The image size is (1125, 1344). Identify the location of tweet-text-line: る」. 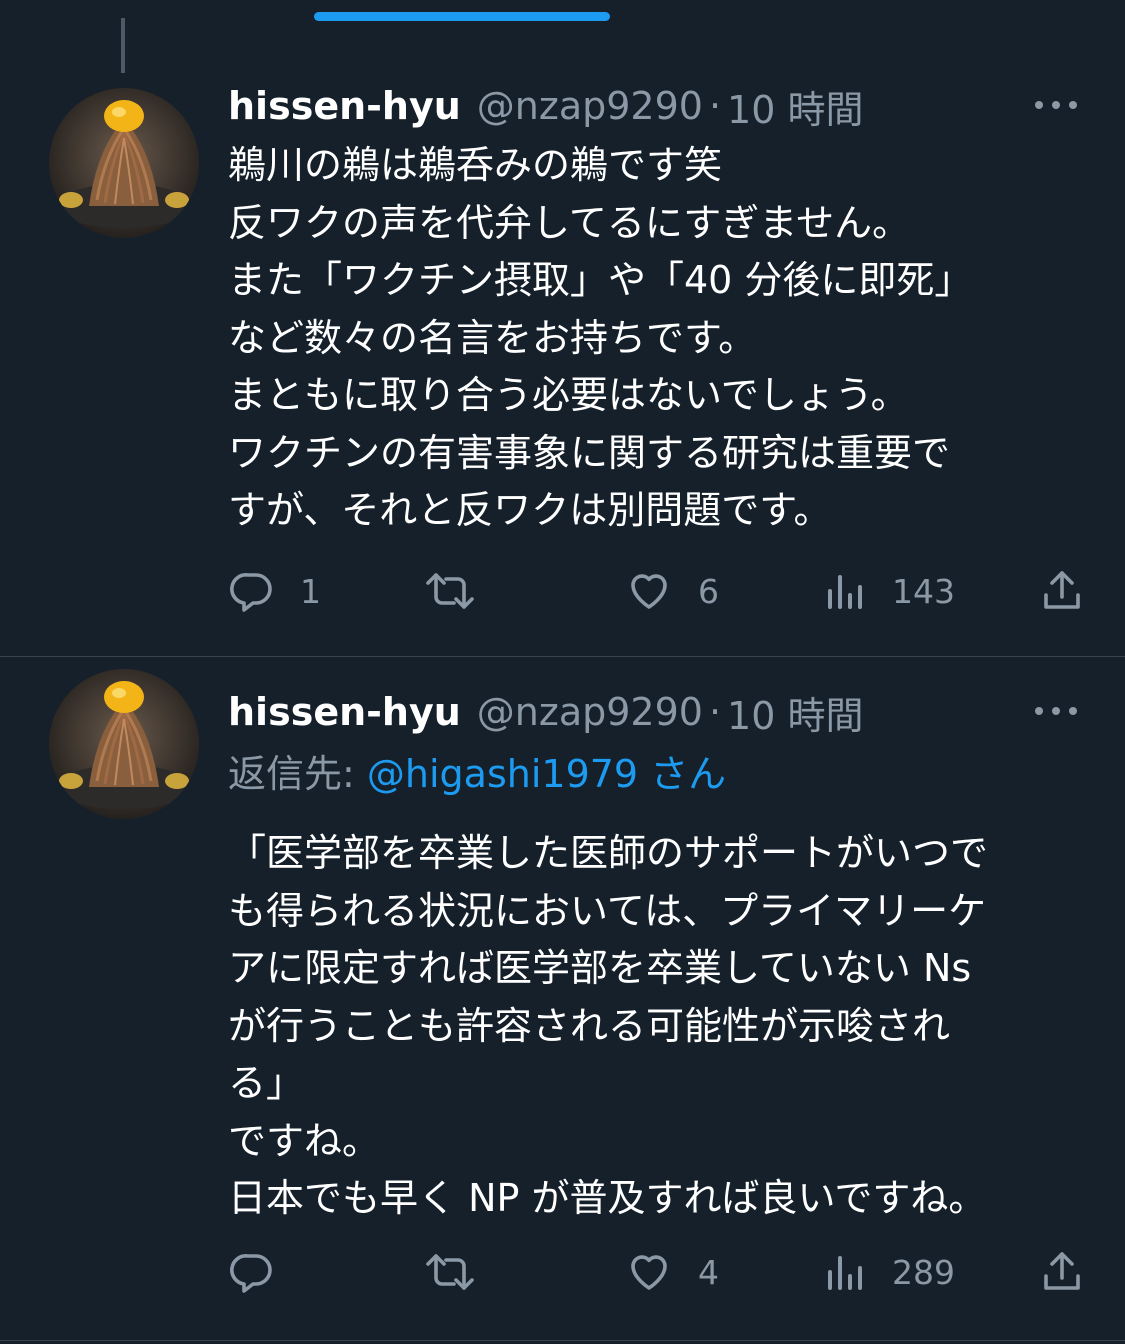
(266, 1083).